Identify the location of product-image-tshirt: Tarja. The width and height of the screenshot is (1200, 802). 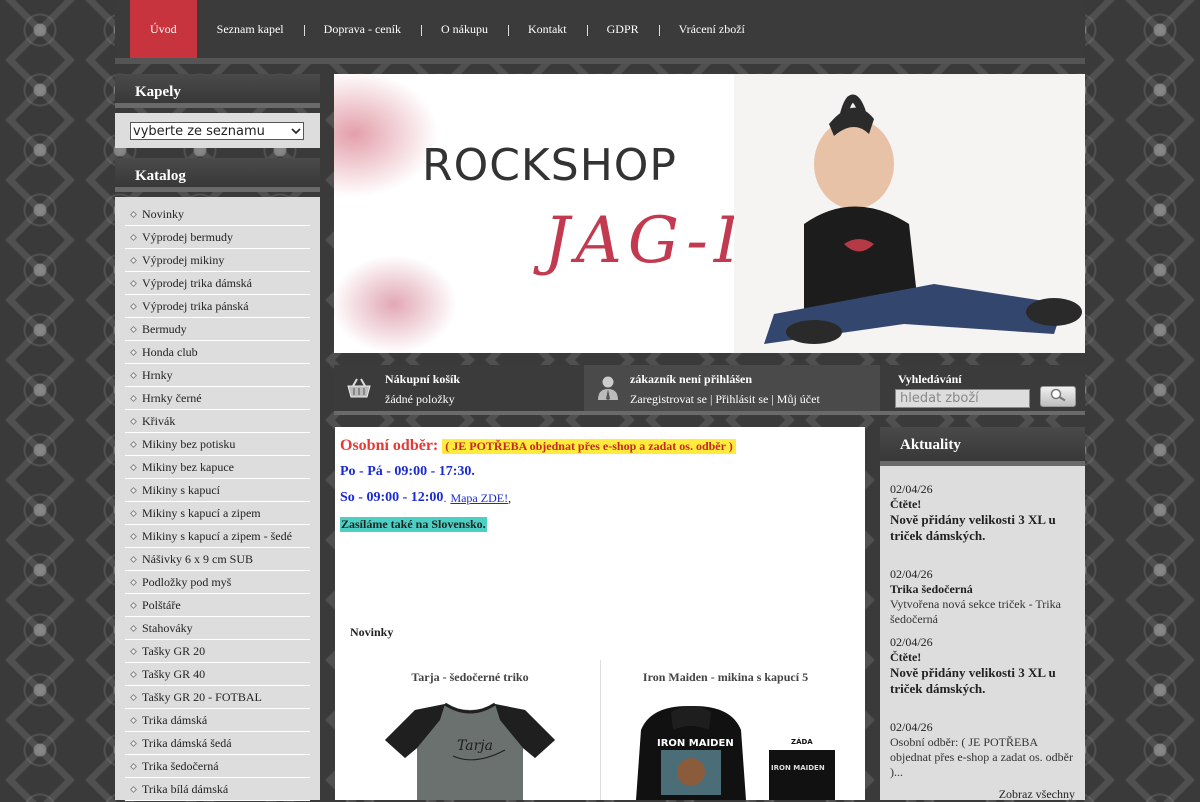
(475, 750).